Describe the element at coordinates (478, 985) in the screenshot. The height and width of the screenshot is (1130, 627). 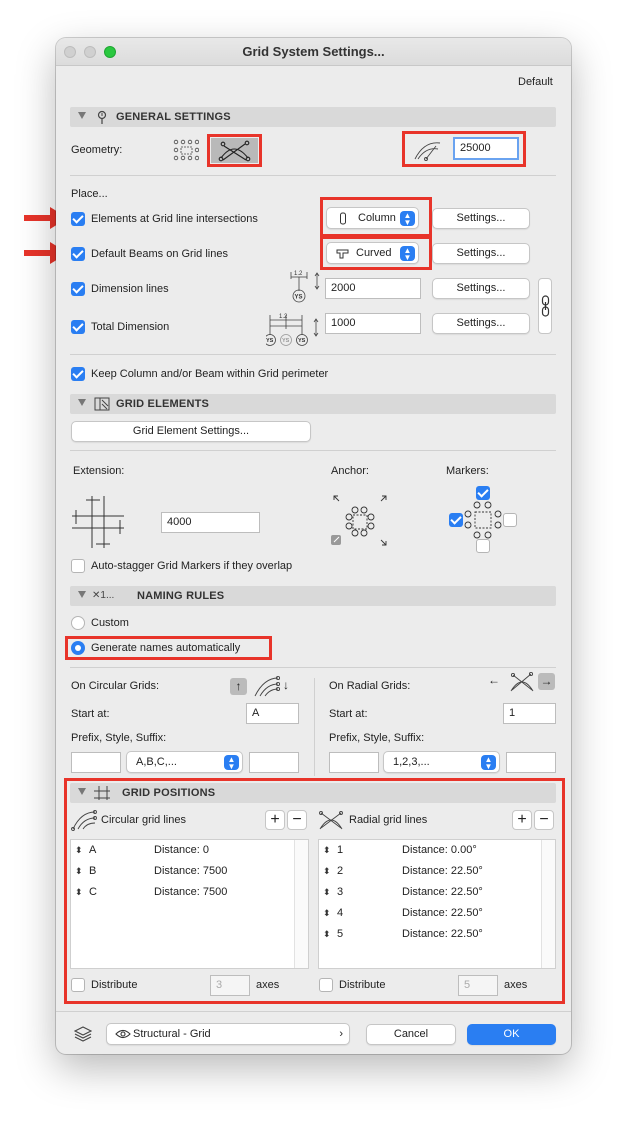
I see `radial-axes-input: 5` at that location.